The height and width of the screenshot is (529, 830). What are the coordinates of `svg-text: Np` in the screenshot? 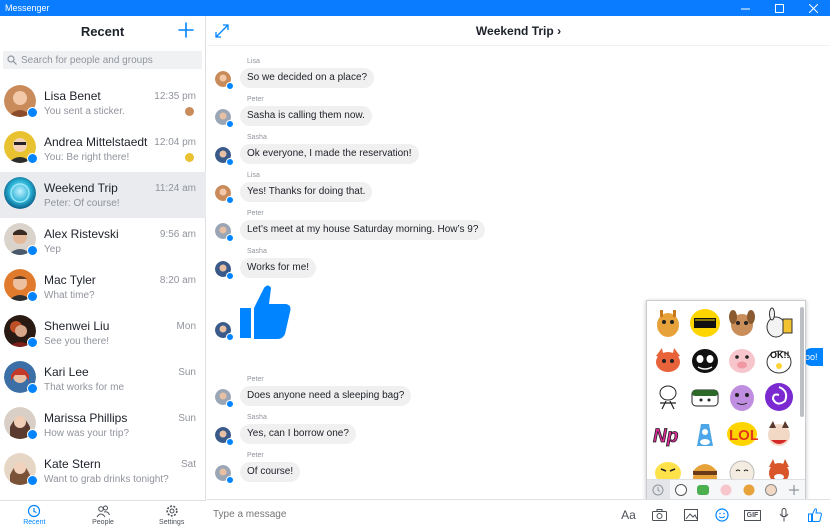 It's located at (665, 436).